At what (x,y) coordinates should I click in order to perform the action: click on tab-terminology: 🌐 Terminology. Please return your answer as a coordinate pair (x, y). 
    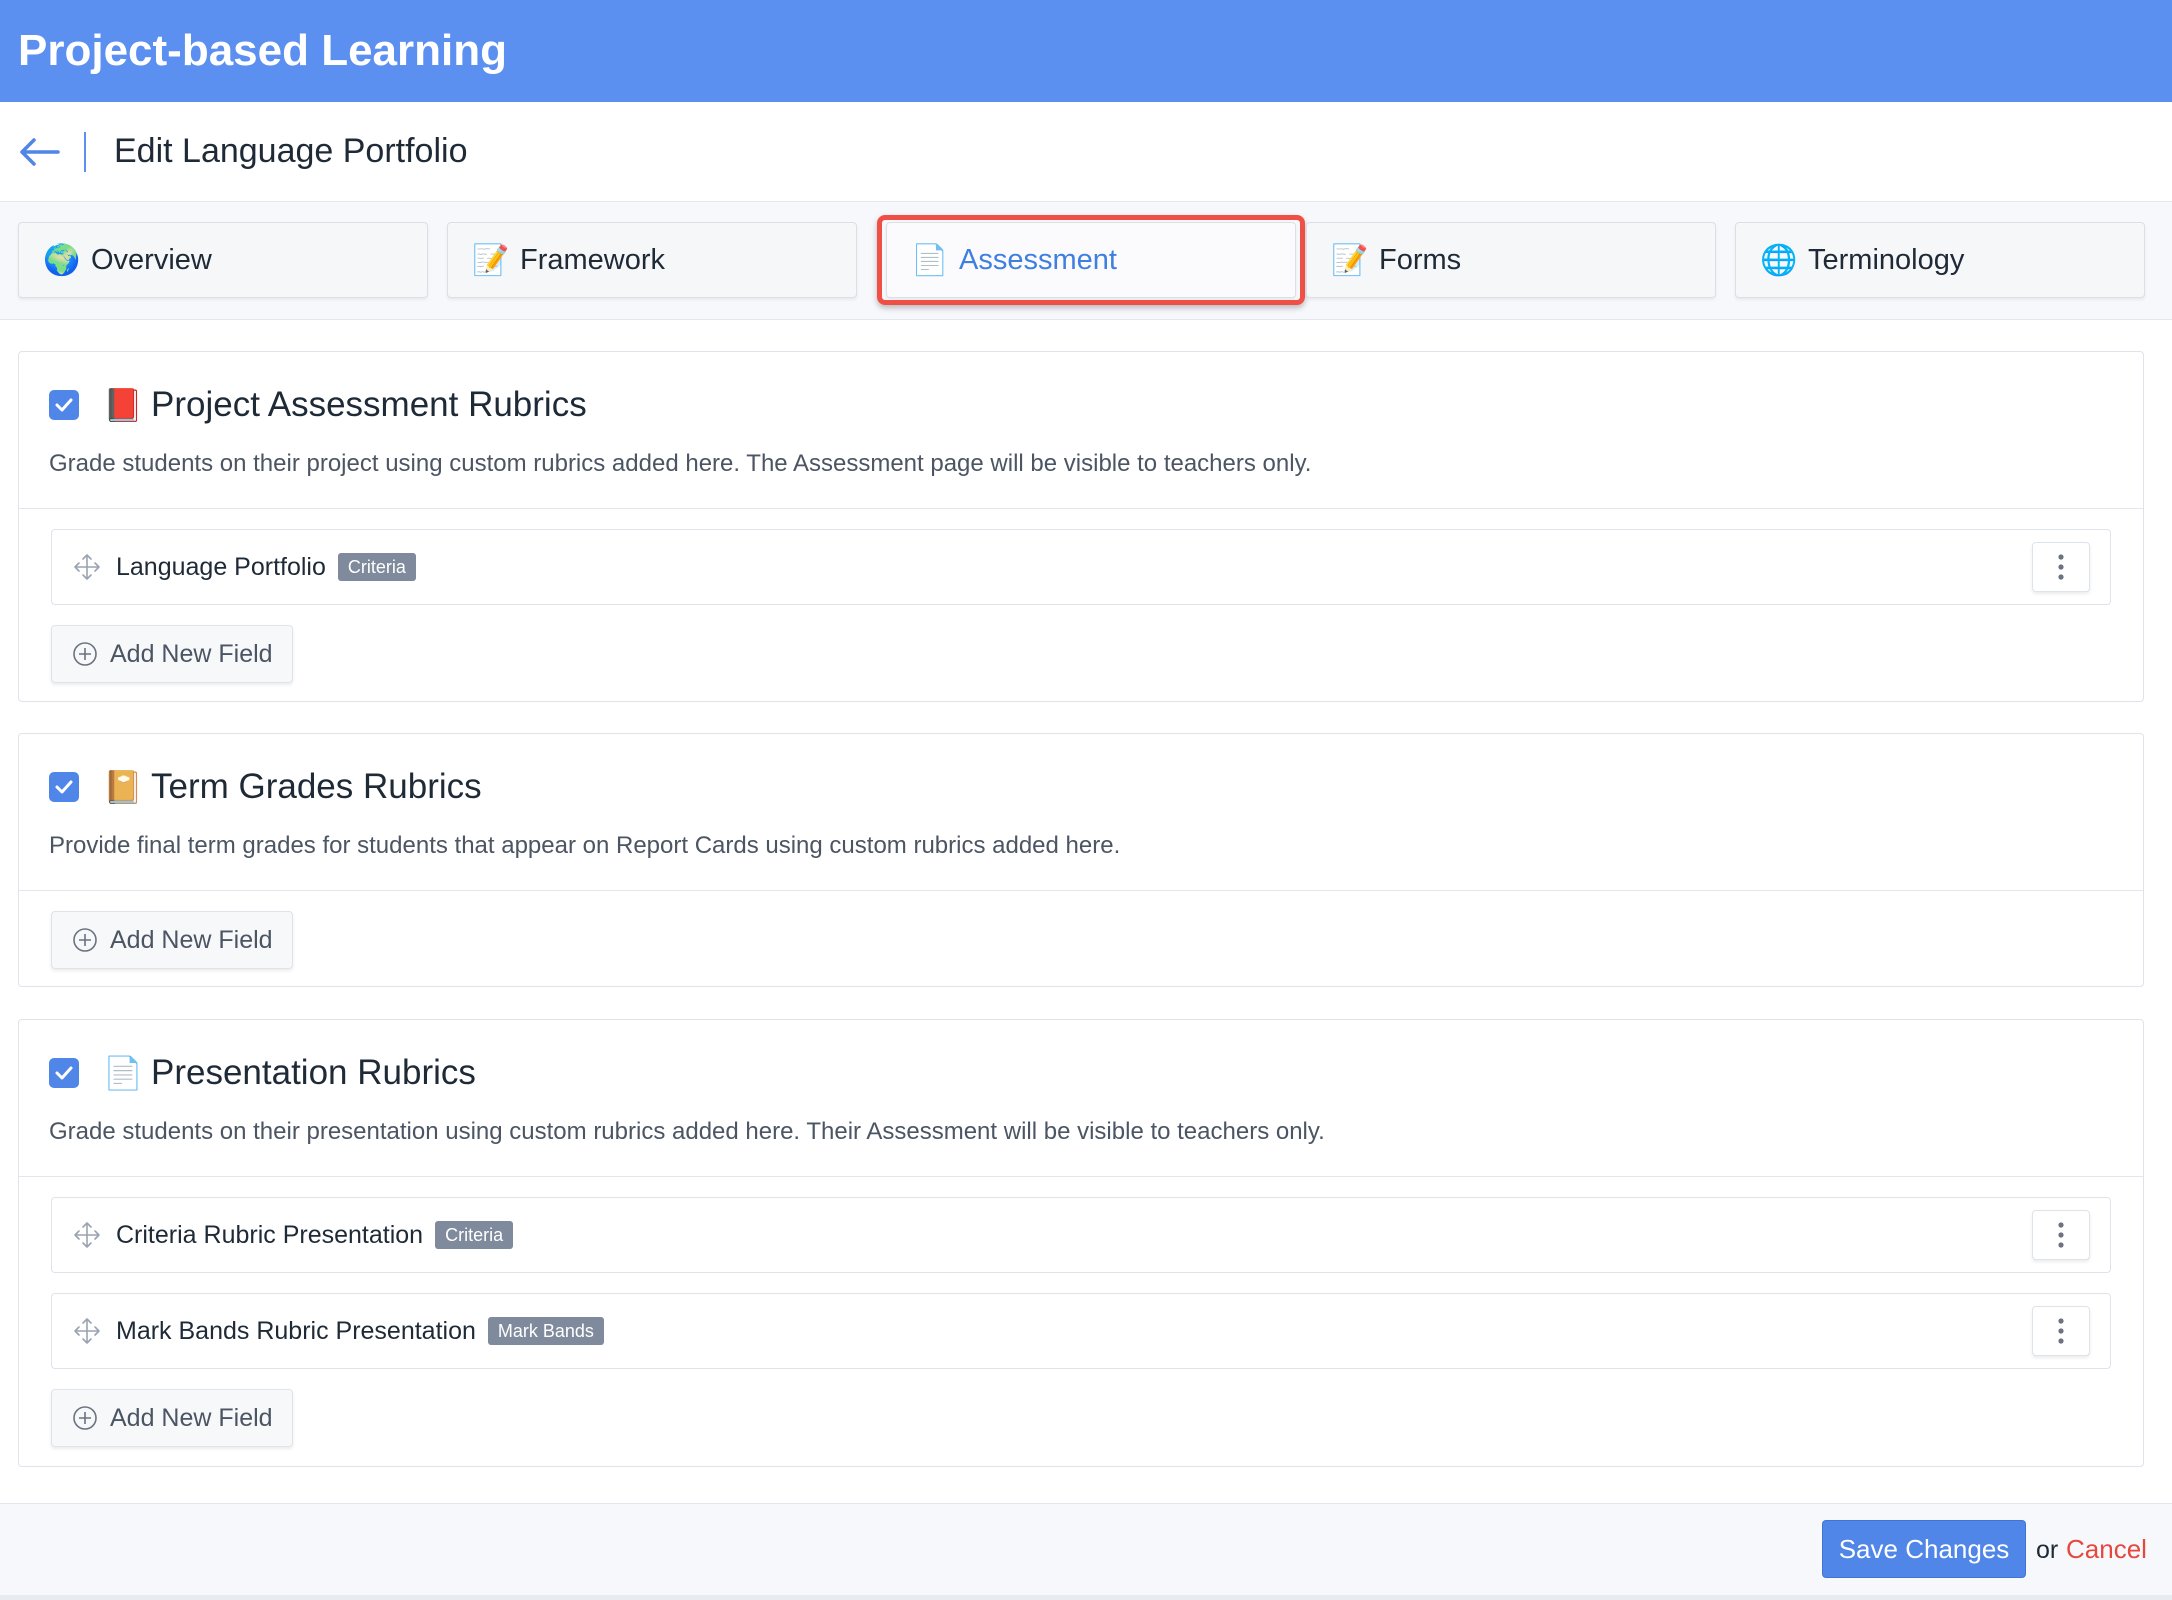
    Looking at the image, I should click on (1940, 260).